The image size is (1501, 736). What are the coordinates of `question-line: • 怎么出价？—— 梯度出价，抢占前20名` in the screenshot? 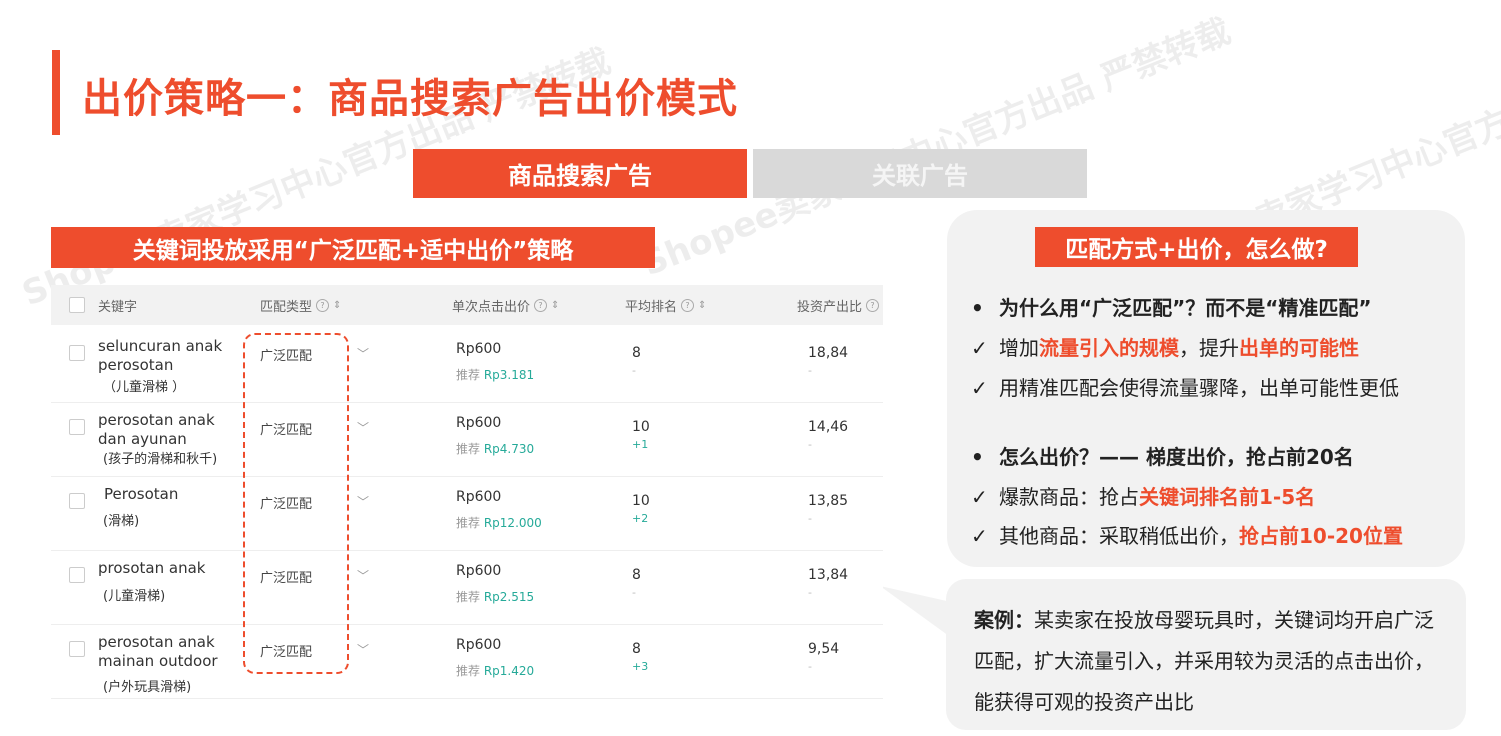 It's located at (1162, 455).